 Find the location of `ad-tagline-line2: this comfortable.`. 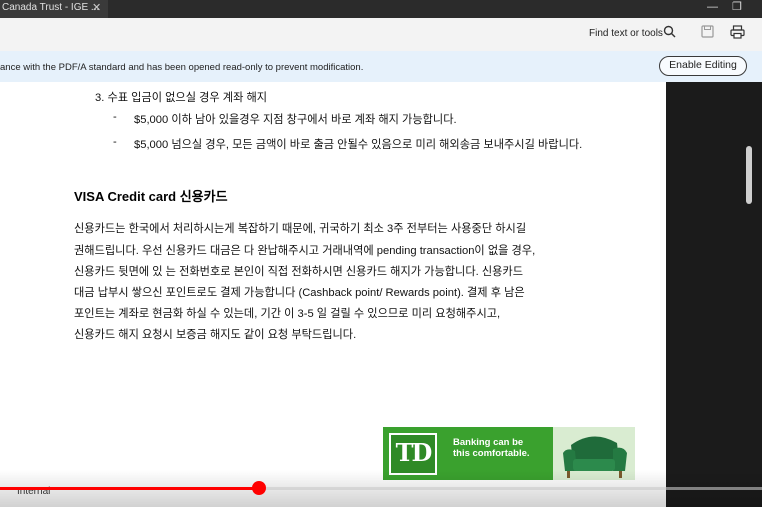

ad-tagline-line2: this comfortable. is located at coordinates (491, 453).